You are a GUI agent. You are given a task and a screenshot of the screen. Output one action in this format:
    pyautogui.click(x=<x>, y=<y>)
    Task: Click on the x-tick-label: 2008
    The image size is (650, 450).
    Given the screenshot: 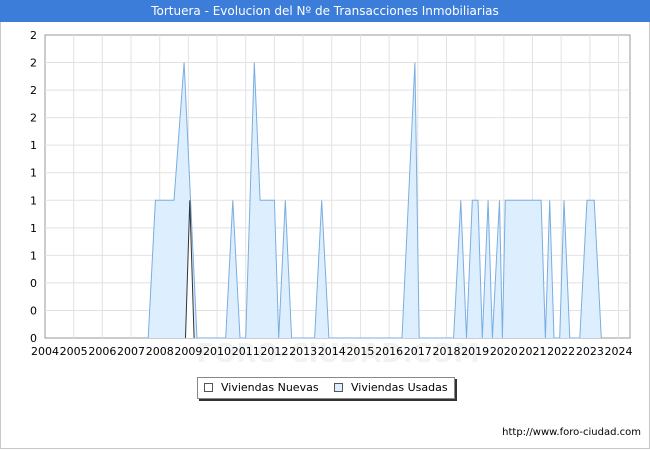 What is the action you would take?
    pyautogui.click(x=160, y=351)
    